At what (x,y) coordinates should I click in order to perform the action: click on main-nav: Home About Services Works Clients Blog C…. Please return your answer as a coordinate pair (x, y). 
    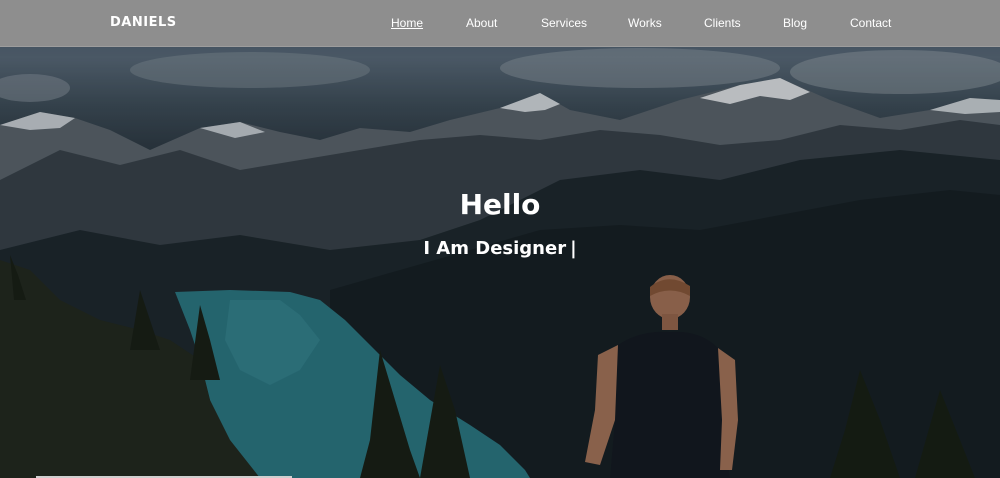
    Looking at the image, I should click on (500, 23).